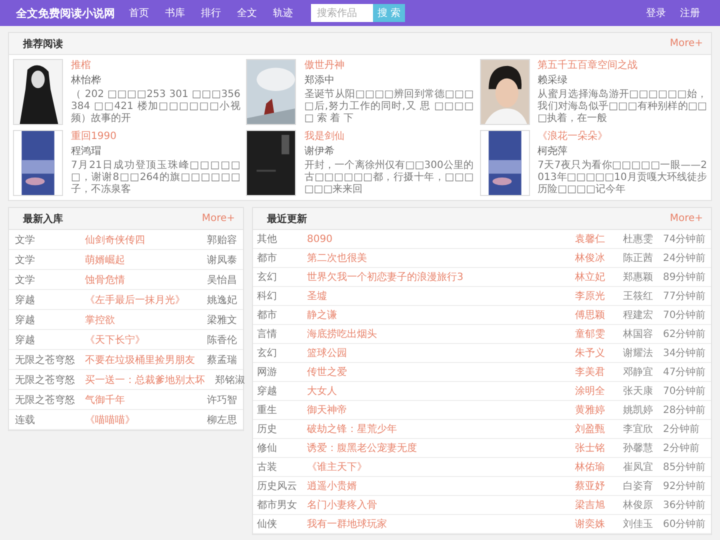  I want to click on book-title: 诱爱：腹黑老公宠妻无度, so click(440, 448).